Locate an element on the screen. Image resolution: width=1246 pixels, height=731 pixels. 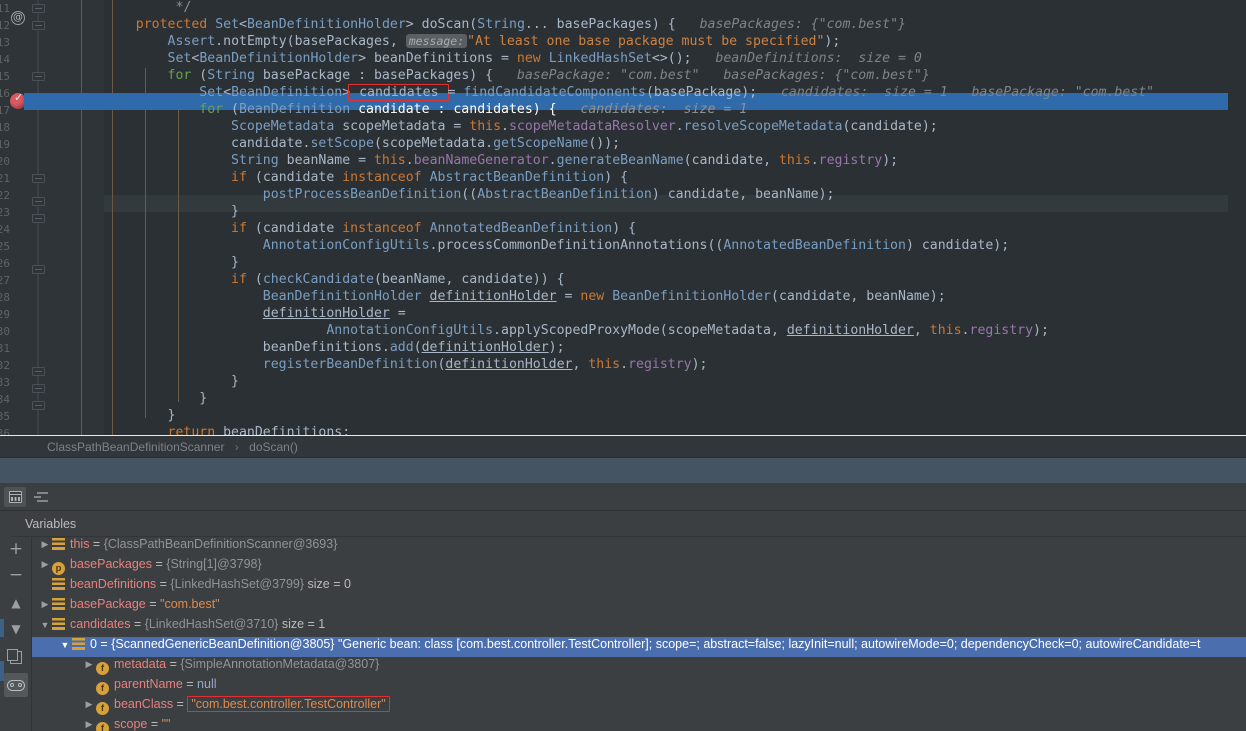
line-number: 28 is located at coordinates (5, 297).